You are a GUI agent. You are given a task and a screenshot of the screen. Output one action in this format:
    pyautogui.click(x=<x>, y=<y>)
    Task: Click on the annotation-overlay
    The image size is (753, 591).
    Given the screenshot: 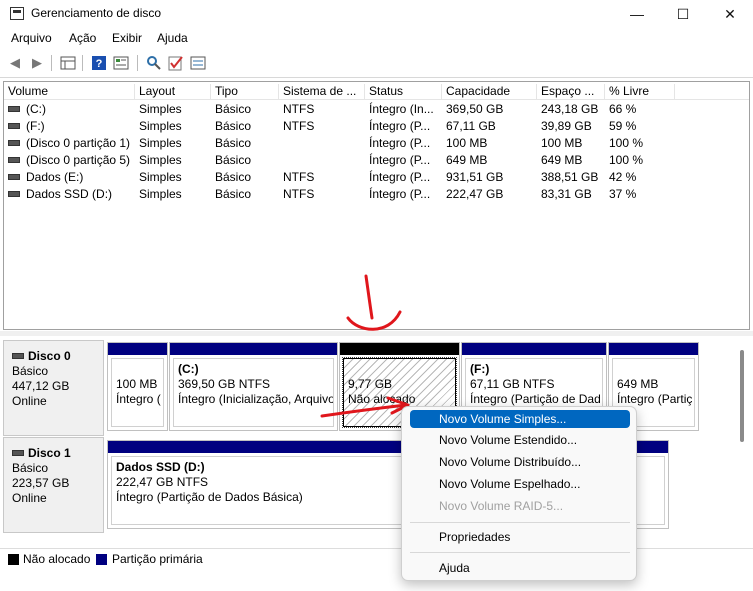 What is the action you would take?
    pyautogui.click(x=365, y=346)
    